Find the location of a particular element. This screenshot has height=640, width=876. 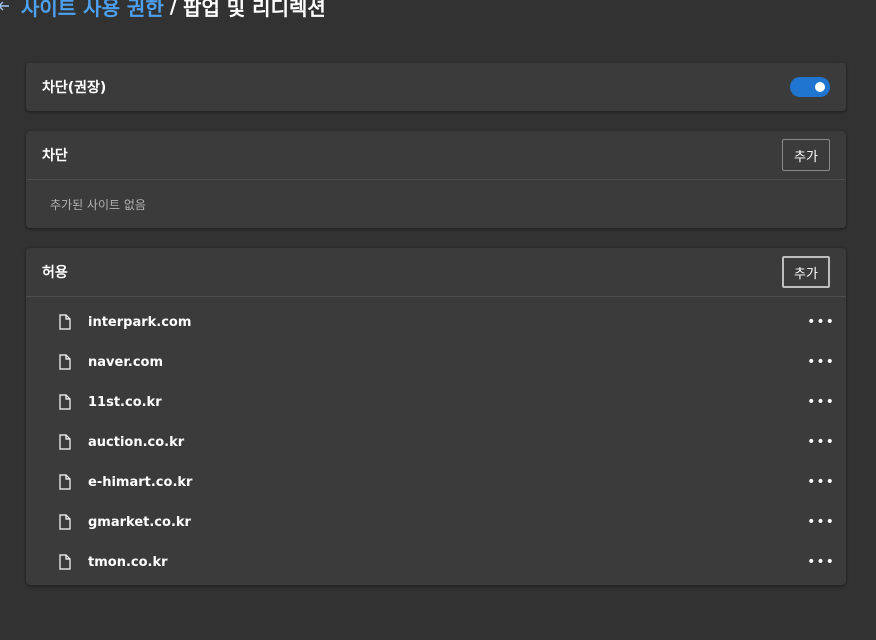

site-name: tmon.co.kr is located at coordinates (128, 562).